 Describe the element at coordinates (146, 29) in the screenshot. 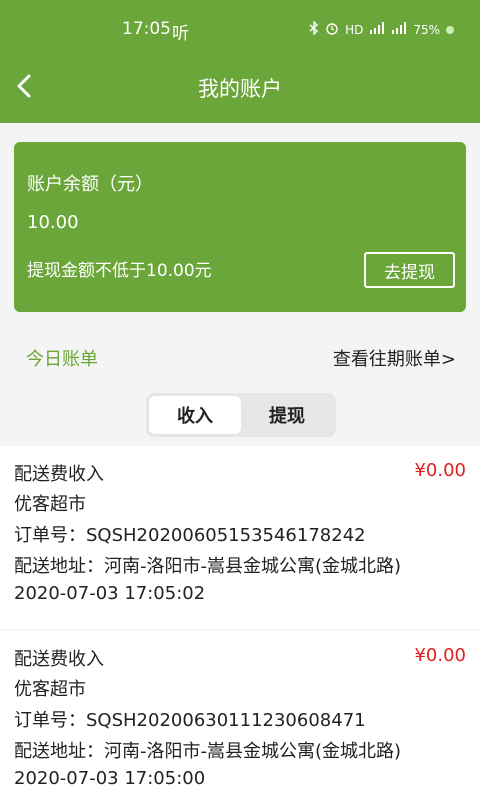

I see `status-time: 17:05` at that location.